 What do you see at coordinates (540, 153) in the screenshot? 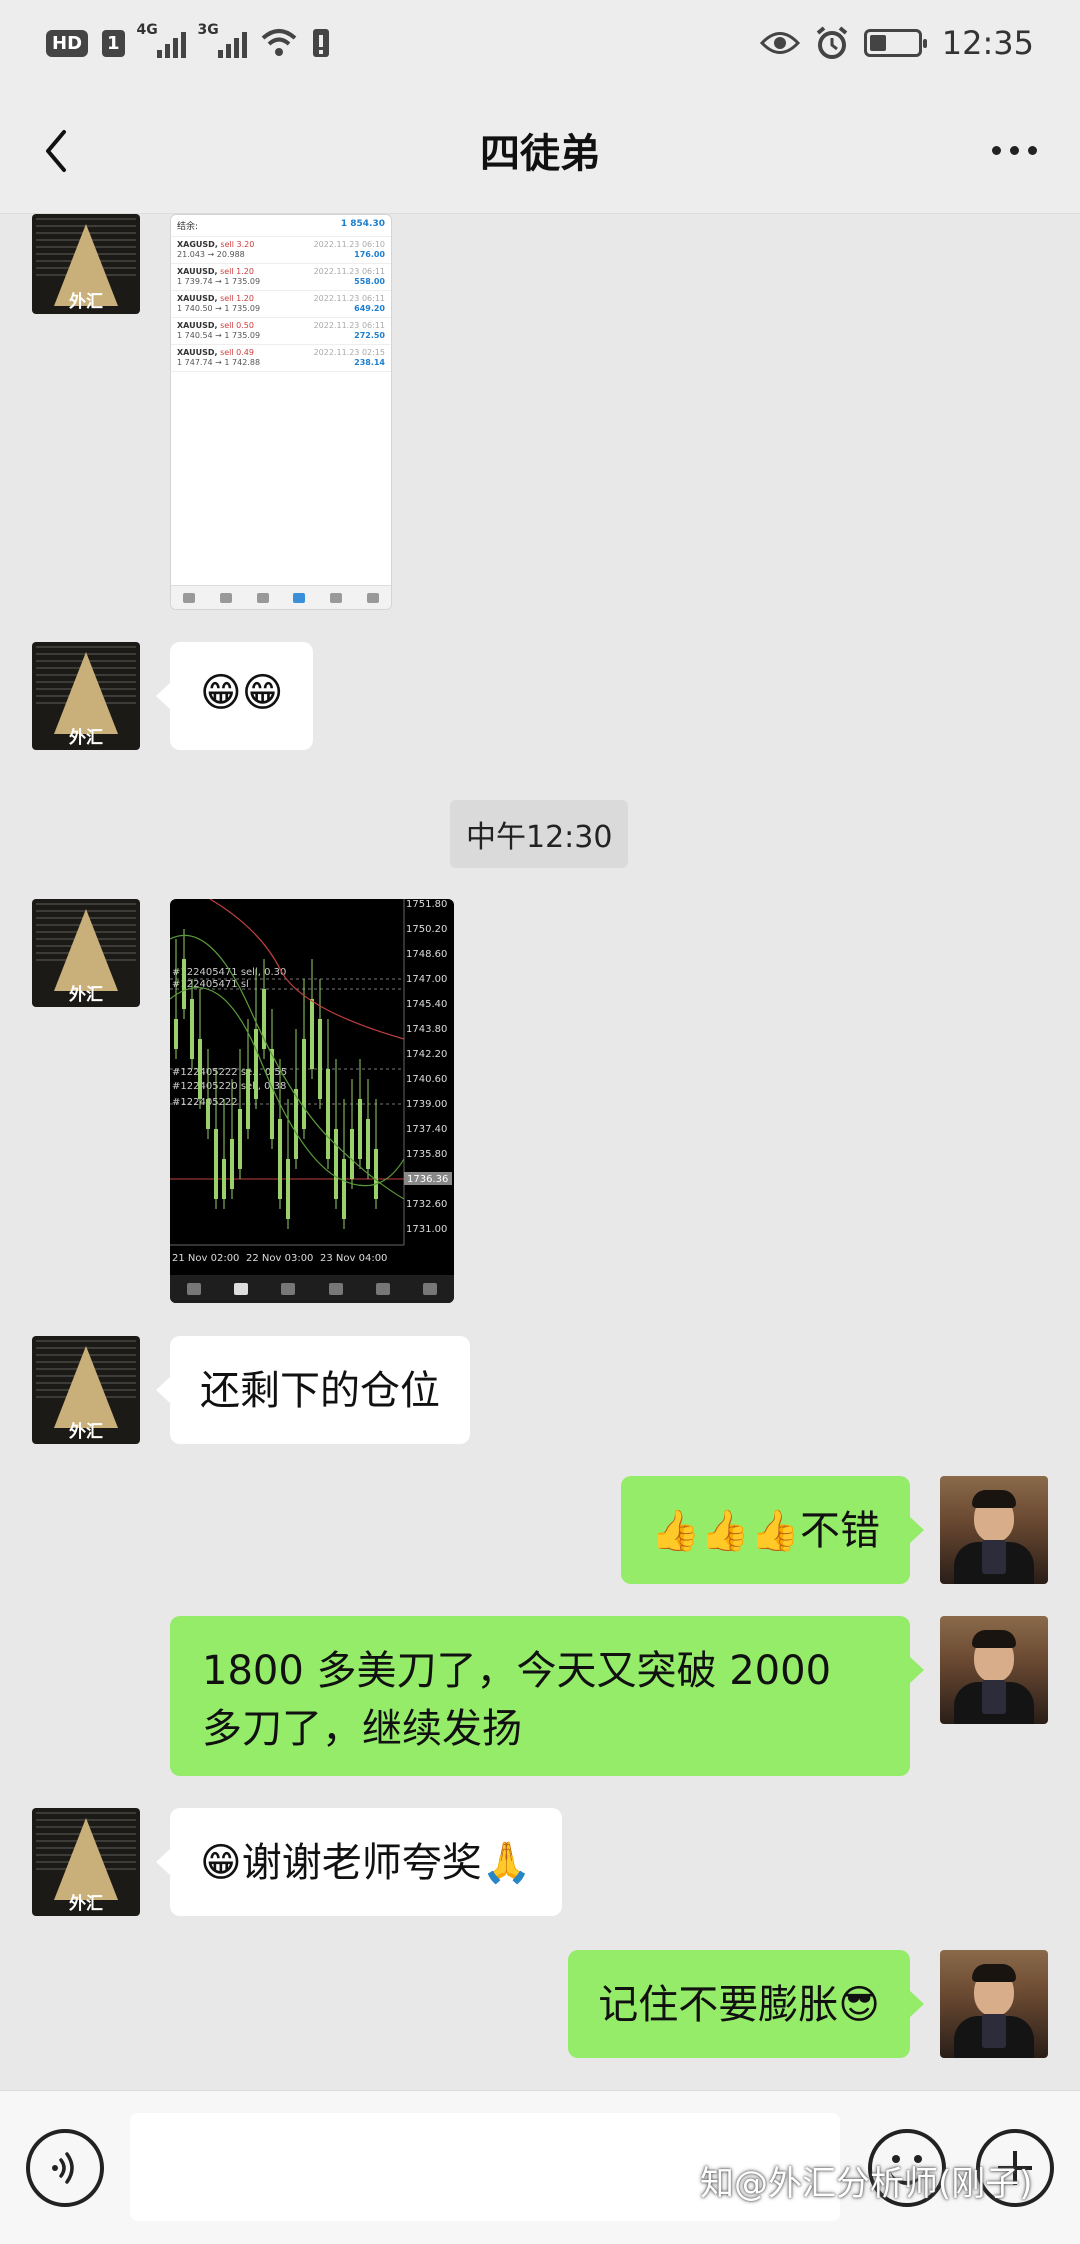
I see `chat-title: 四徒弟` at bounding box center [540, 153].